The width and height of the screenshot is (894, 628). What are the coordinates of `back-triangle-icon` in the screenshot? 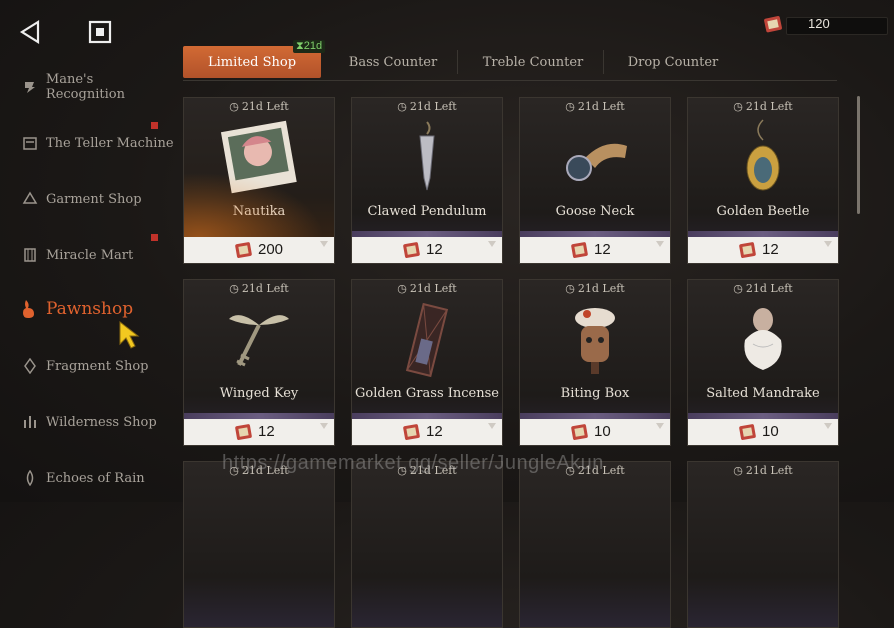 It's located at (29, 32).